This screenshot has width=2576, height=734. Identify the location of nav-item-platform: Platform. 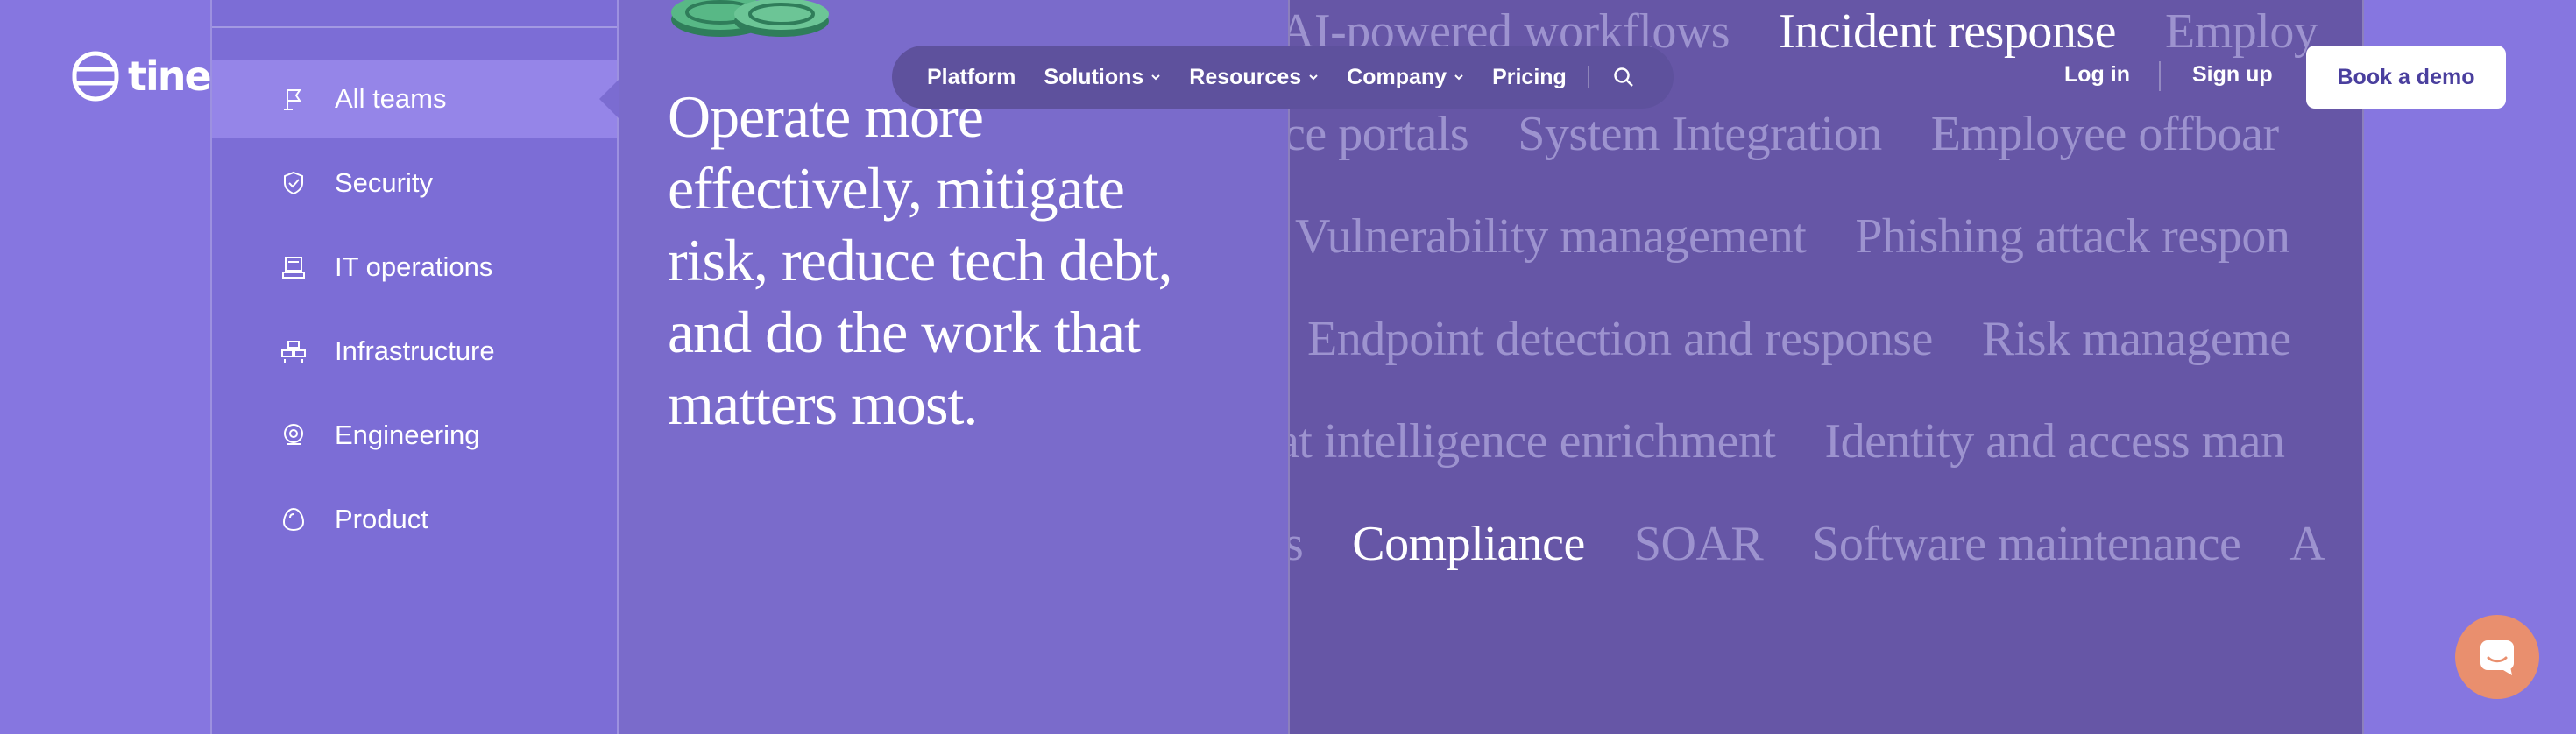
(971, 77).